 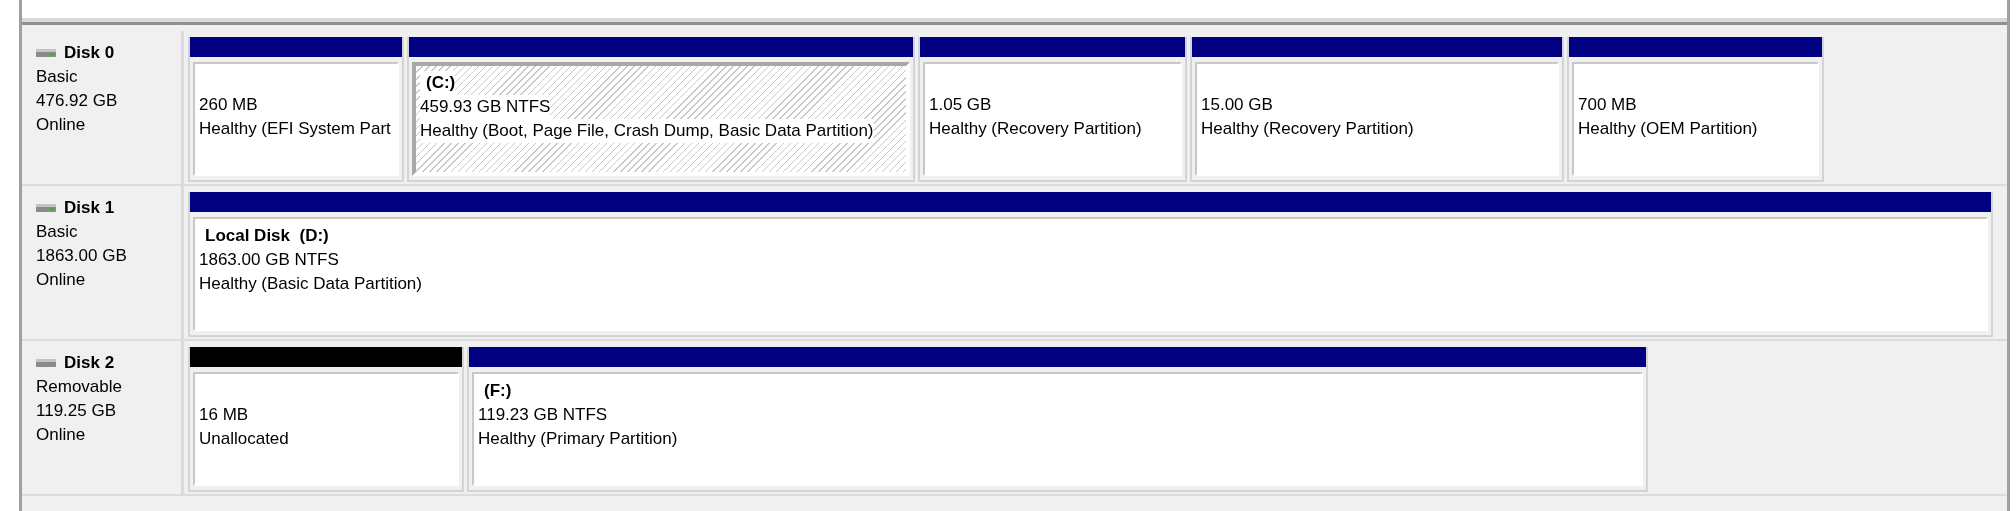 I want to click on partition-size: 1863.00 GB NTFS, so click(x=269, y=260).